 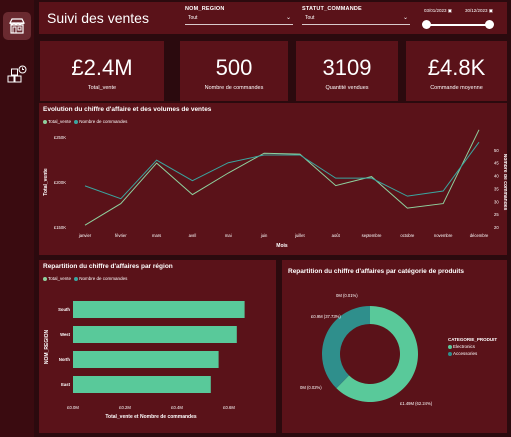 I want to click on nav-products-button, so click(x=17, y=74).